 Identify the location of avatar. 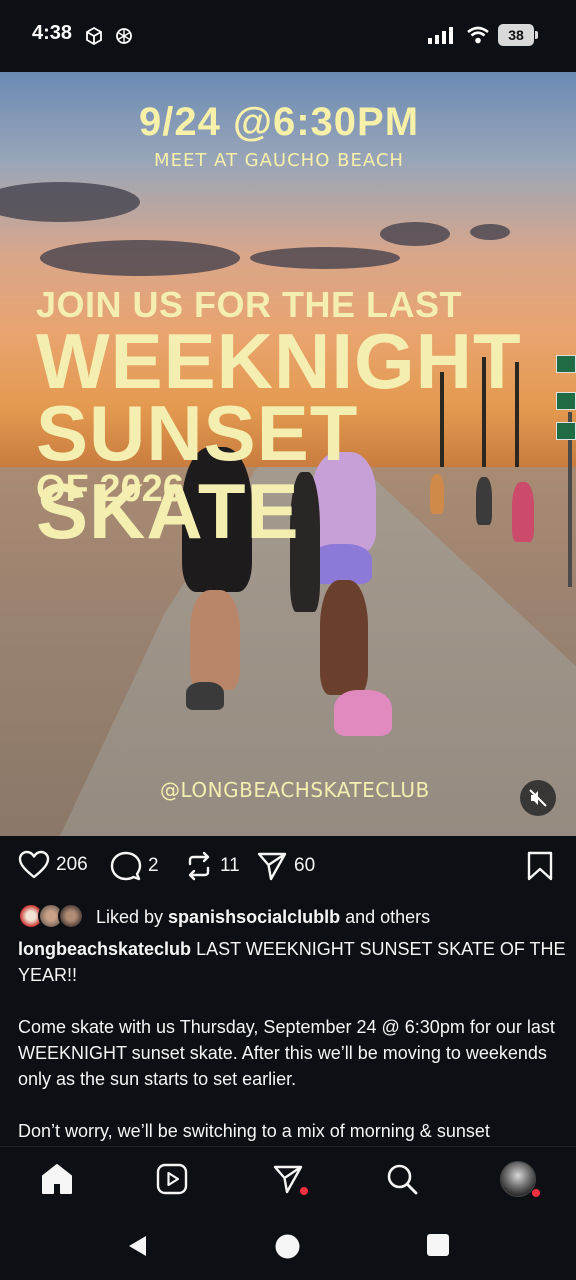
(71, 916).